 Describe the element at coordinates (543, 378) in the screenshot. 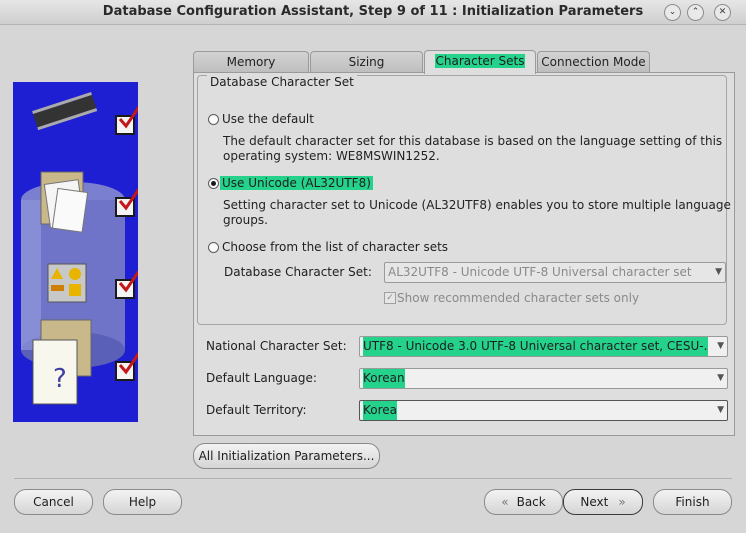

I see `default-language-select: Korean ▼` at that location.